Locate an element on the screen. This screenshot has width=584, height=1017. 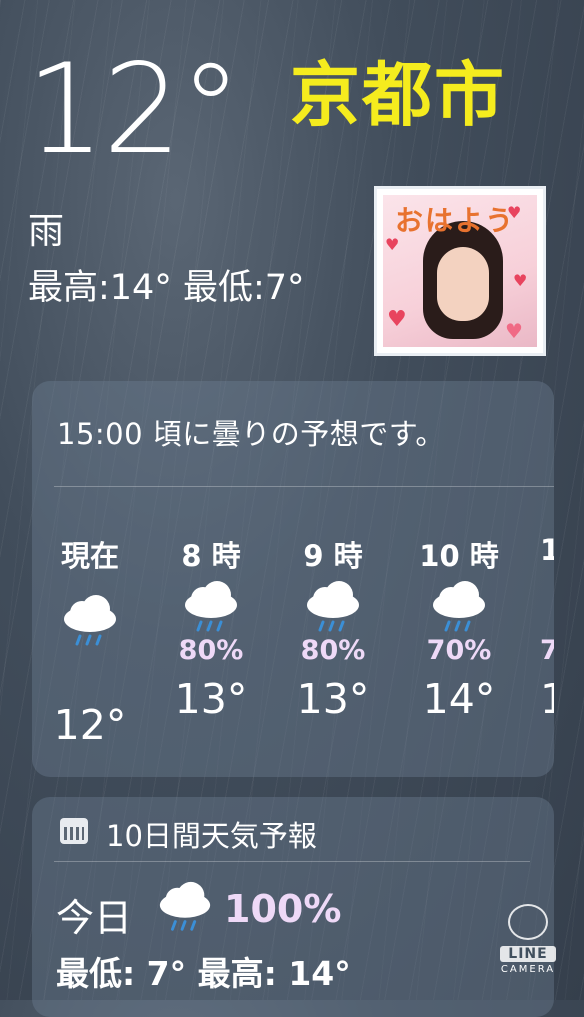
hour-column: 8 時 80% 13° is located at coordinates (211, 628).